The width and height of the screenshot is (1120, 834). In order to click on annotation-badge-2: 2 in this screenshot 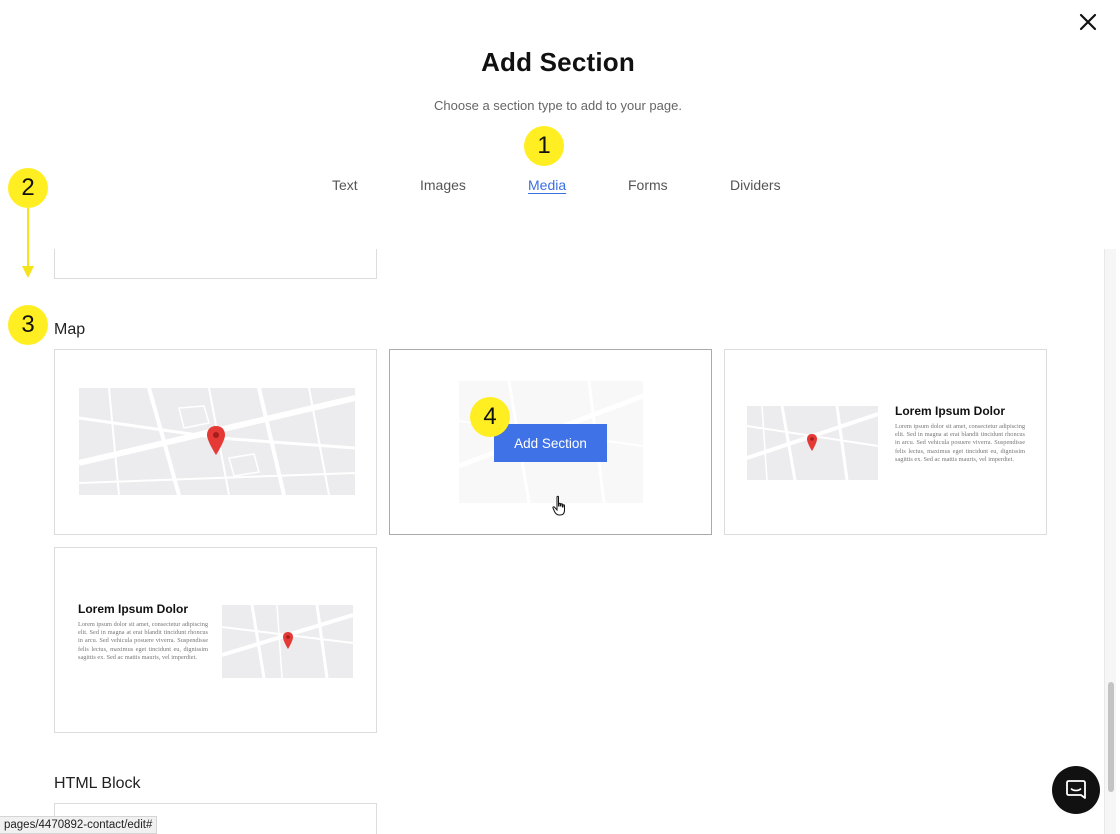, I will do `click(28, 188)`.